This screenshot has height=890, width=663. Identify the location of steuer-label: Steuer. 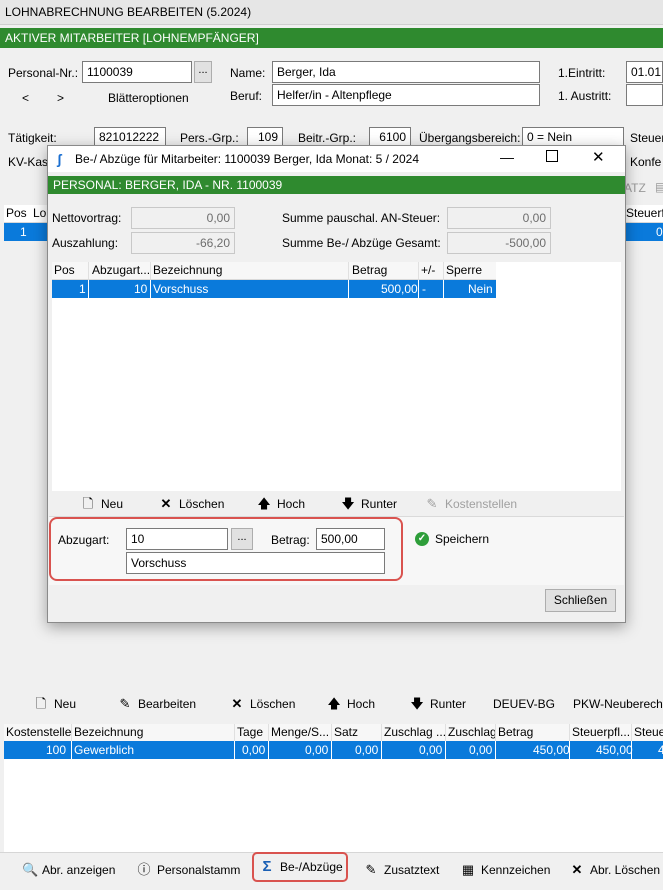
(646, 138).